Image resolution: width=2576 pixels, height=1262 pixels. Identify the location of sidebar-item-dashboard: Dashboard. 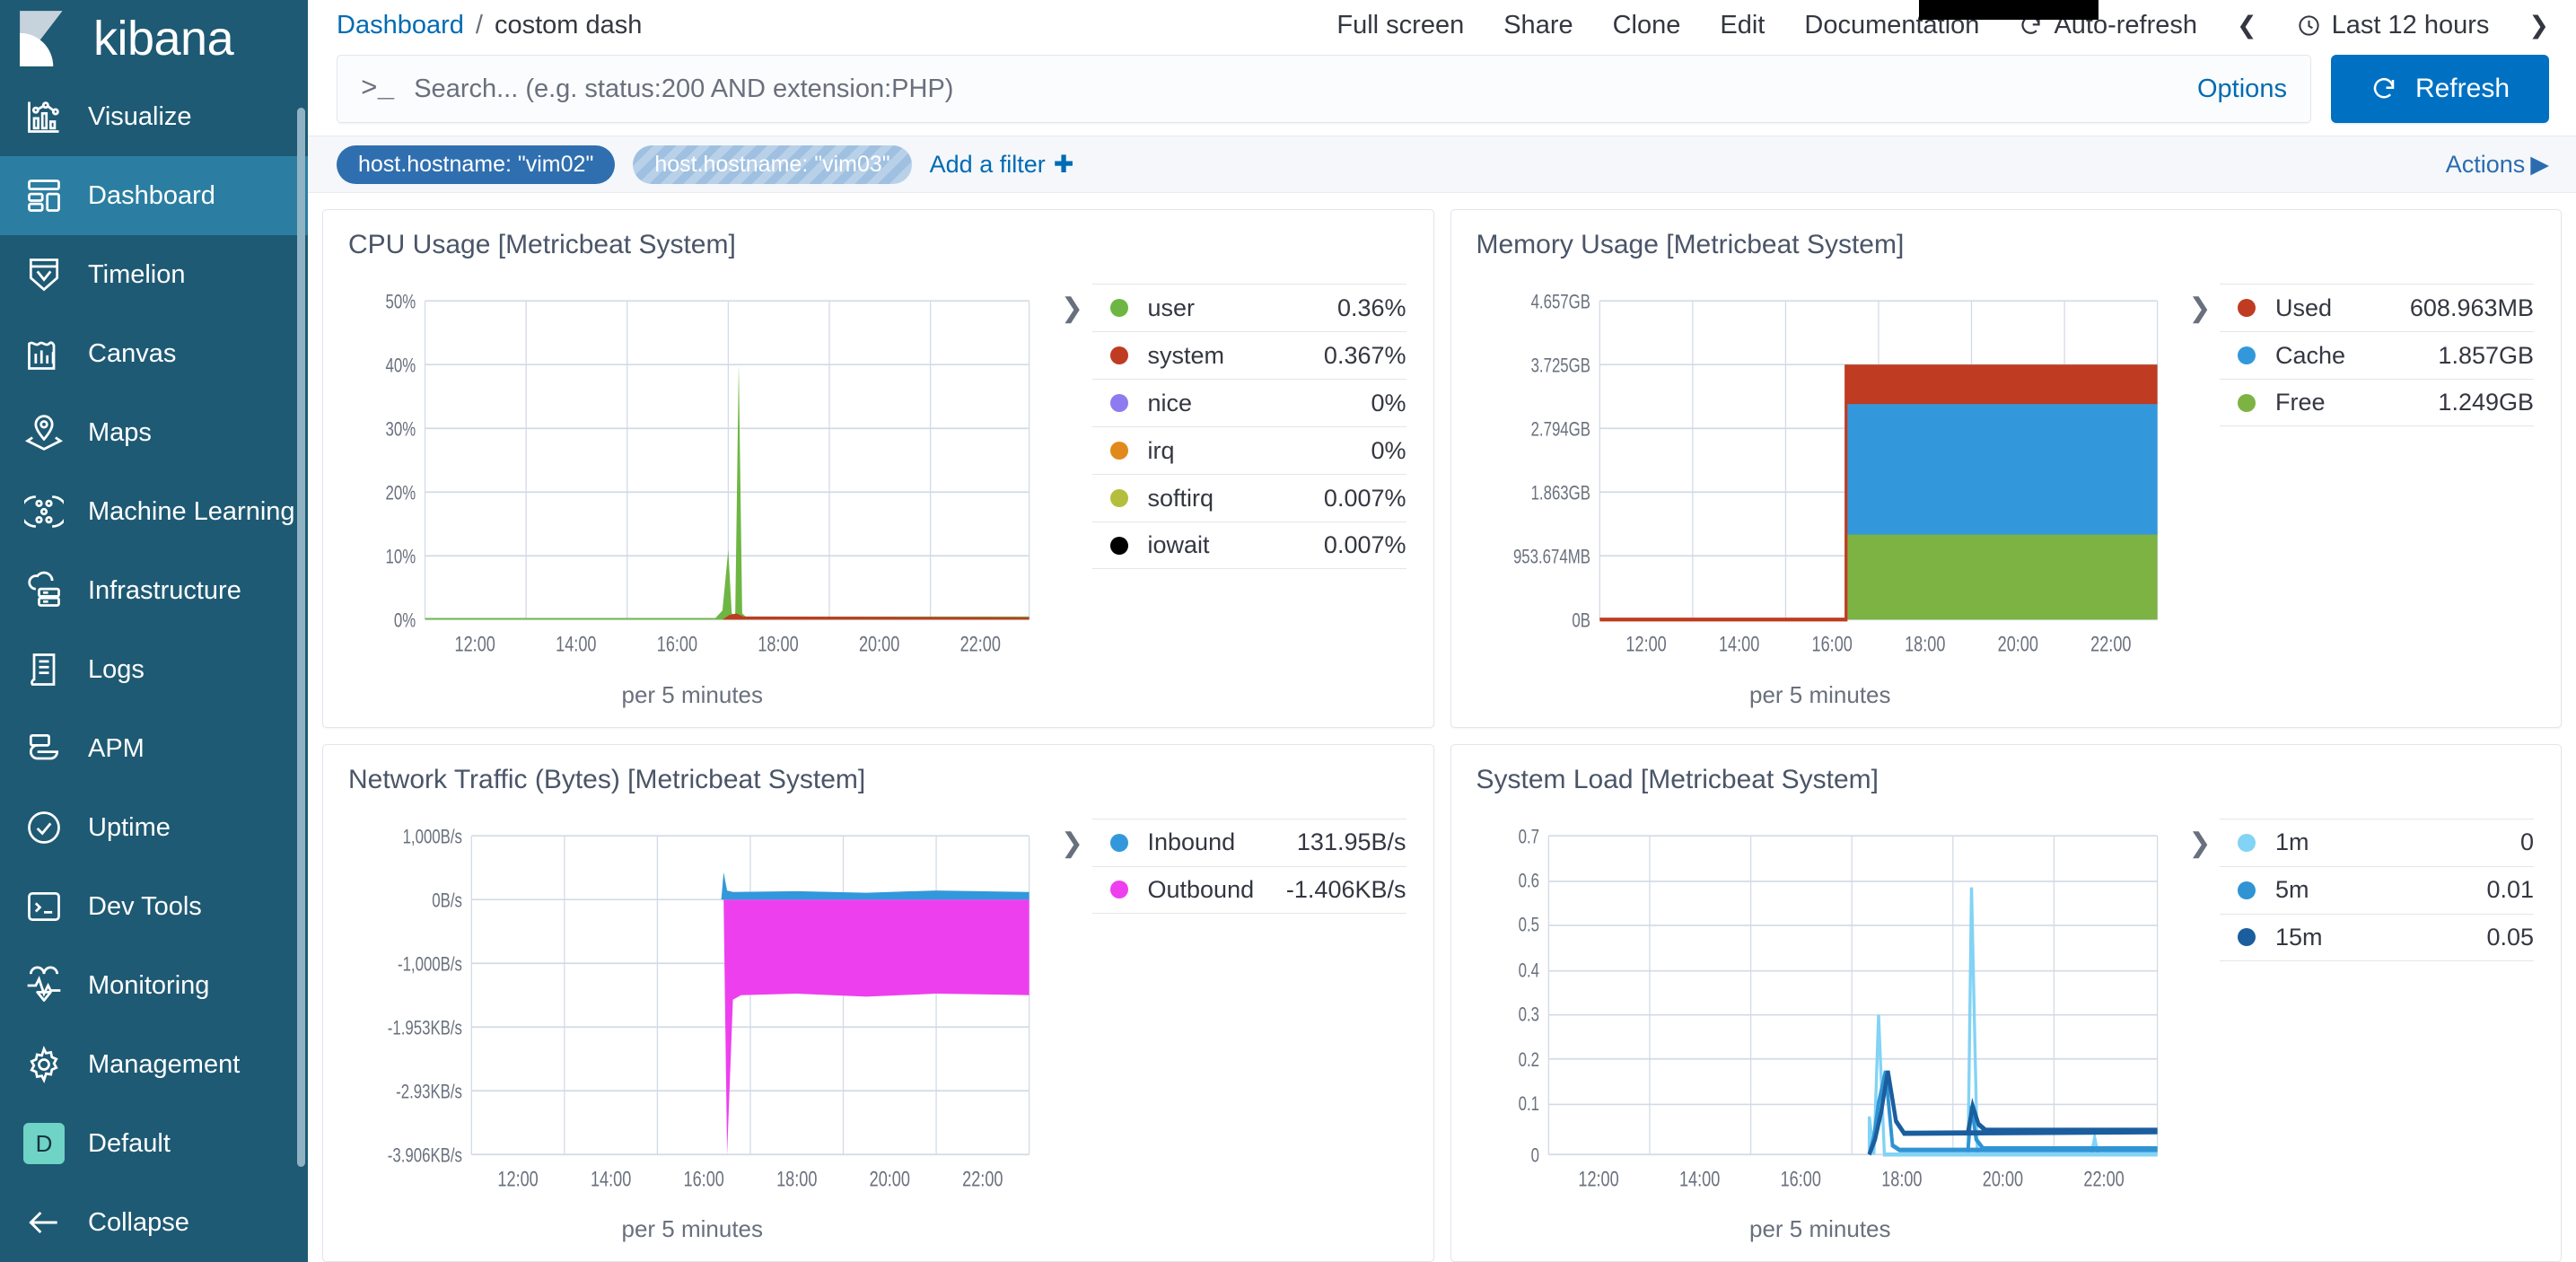
(154, 196).